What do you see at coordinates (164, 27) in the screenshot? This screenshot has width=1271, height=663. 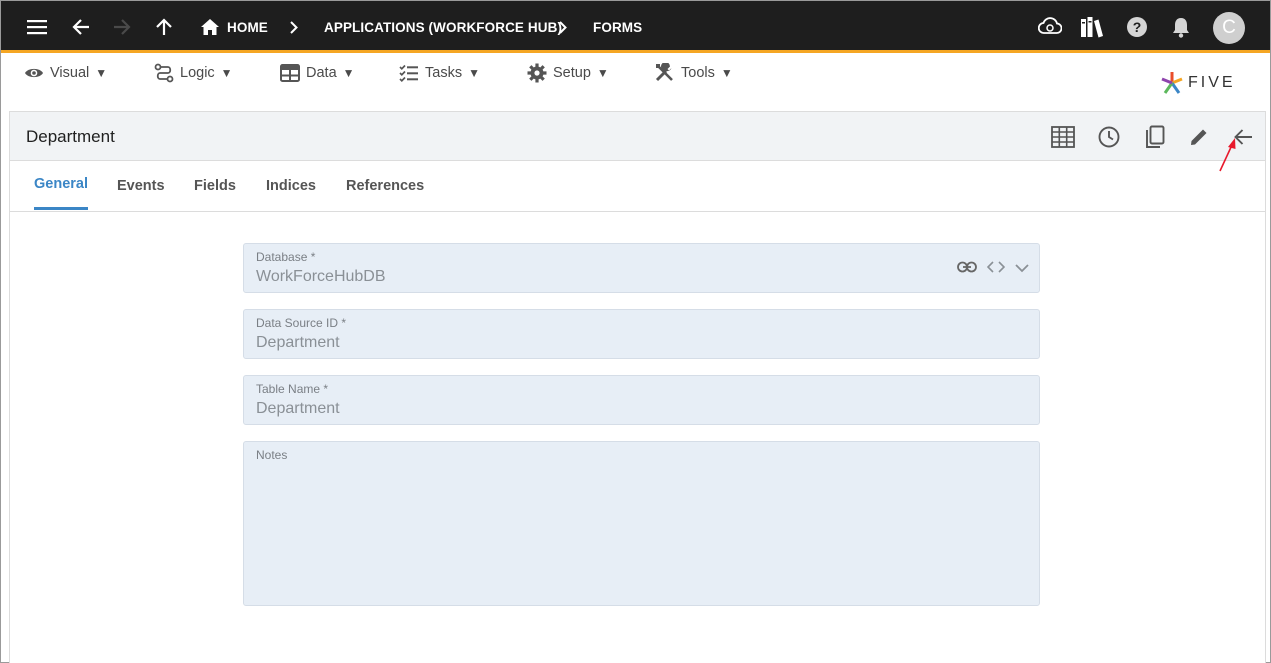 I see `up-icon` at bounding box center [164, 27].